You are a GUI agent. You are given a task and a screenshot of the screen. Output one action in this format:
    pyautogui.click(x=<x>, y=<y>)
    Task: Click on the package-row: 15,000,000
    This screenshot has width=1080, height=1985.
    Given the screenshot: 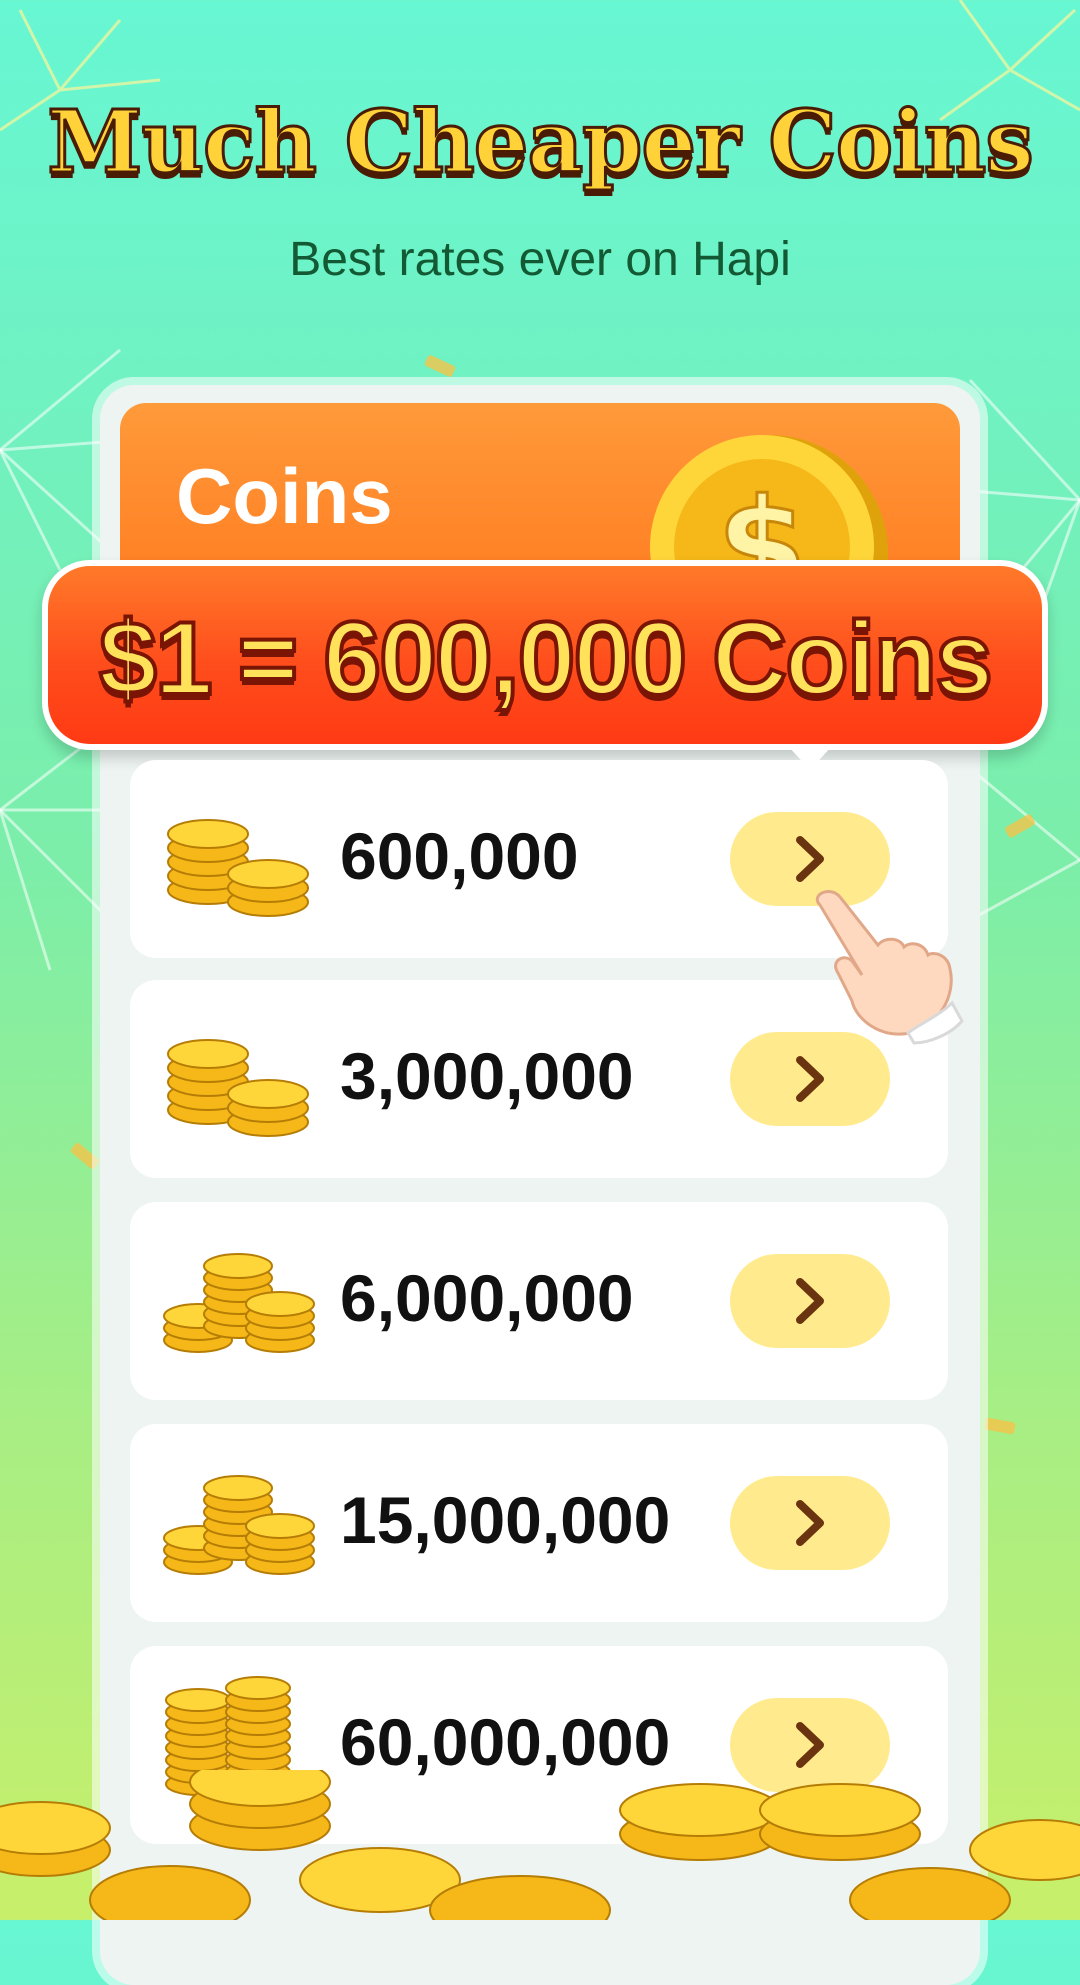 What is the action you would take?
    pyautogui.click(x=539, y=1523)
    